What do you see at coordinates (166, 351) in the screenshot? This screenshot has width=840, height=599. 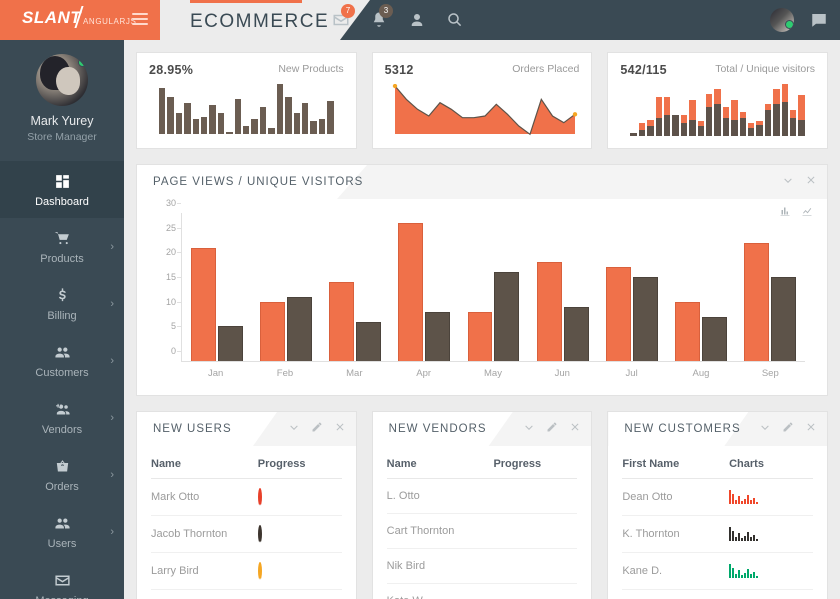 I see `y-axis-tick: 0` at bounding box center [166, 351].